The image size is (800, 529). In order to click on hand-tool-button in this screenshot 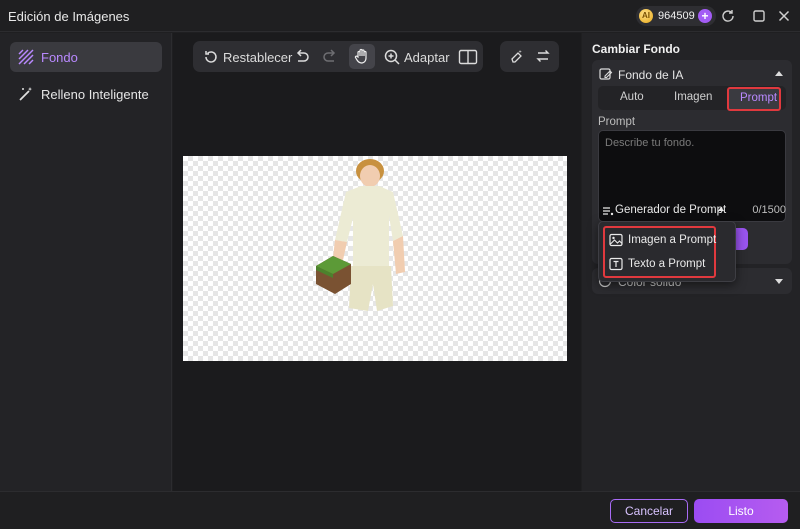, I will do `click(362, 56)`.